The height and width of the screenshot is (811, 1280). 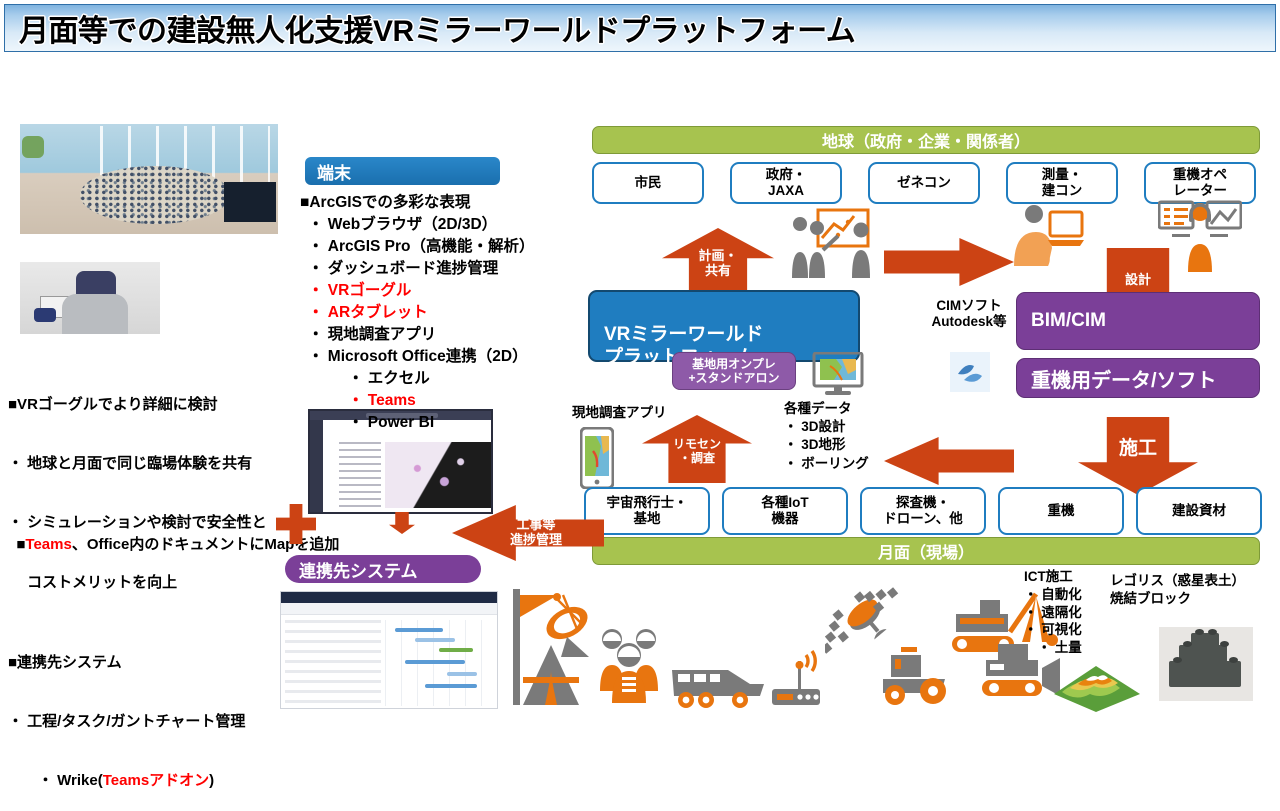 I want to click on earth-actor-label: 重機オペ レーター, so click(x=1200, y=182).